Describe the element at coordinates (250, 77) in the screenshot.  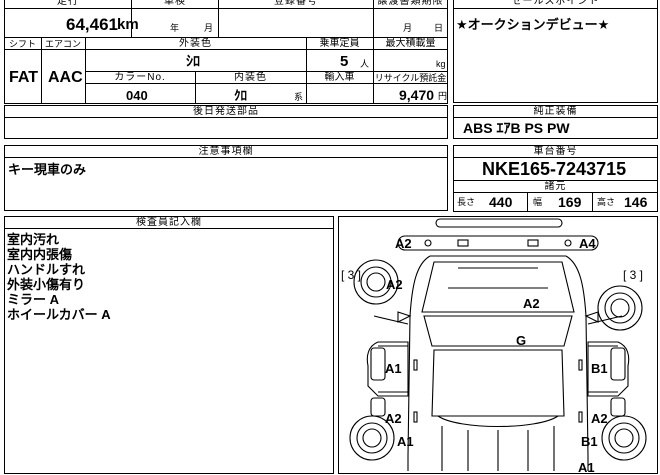
I see `interior-label: 内装色` at that location.